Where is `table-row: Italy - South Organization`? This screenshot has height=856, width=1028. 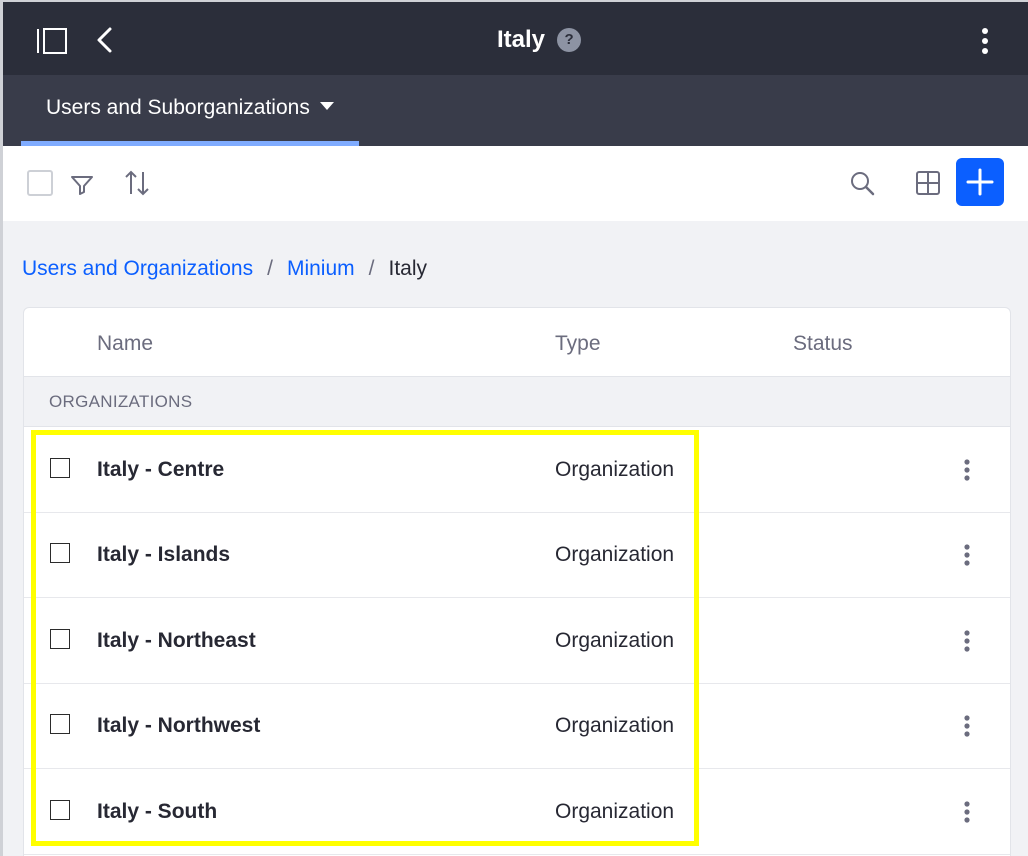
table-row: Italy - South Organization is located at coordinates (517, 812).